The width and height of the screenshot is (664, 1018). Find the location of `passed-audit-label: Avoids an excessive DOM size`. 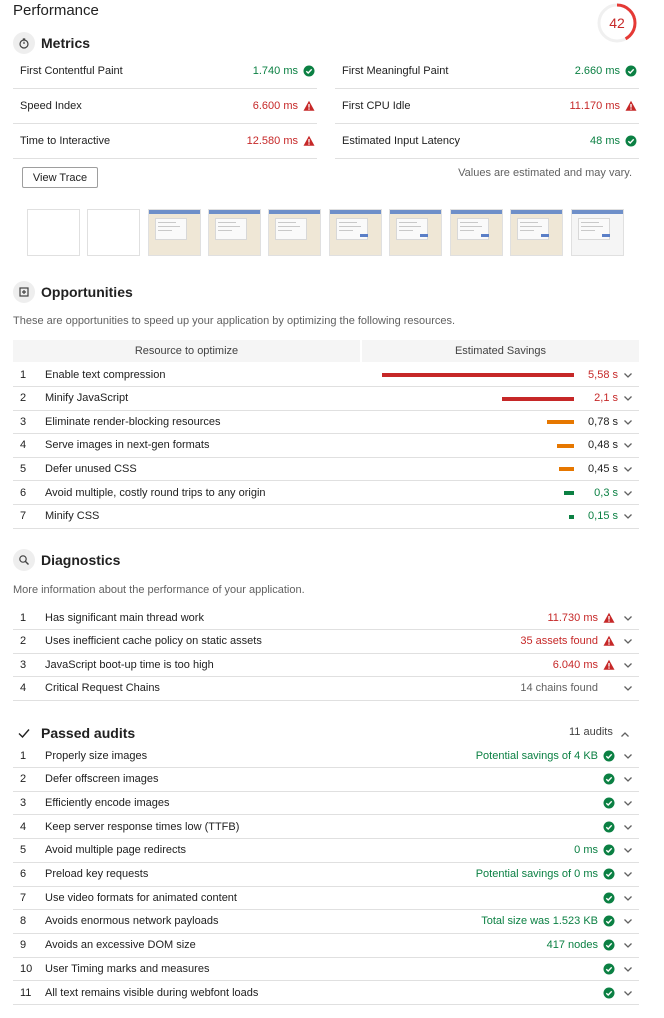

passed-audit-label: Avoids an excessive DOM size is located at coordinates (120, 945).